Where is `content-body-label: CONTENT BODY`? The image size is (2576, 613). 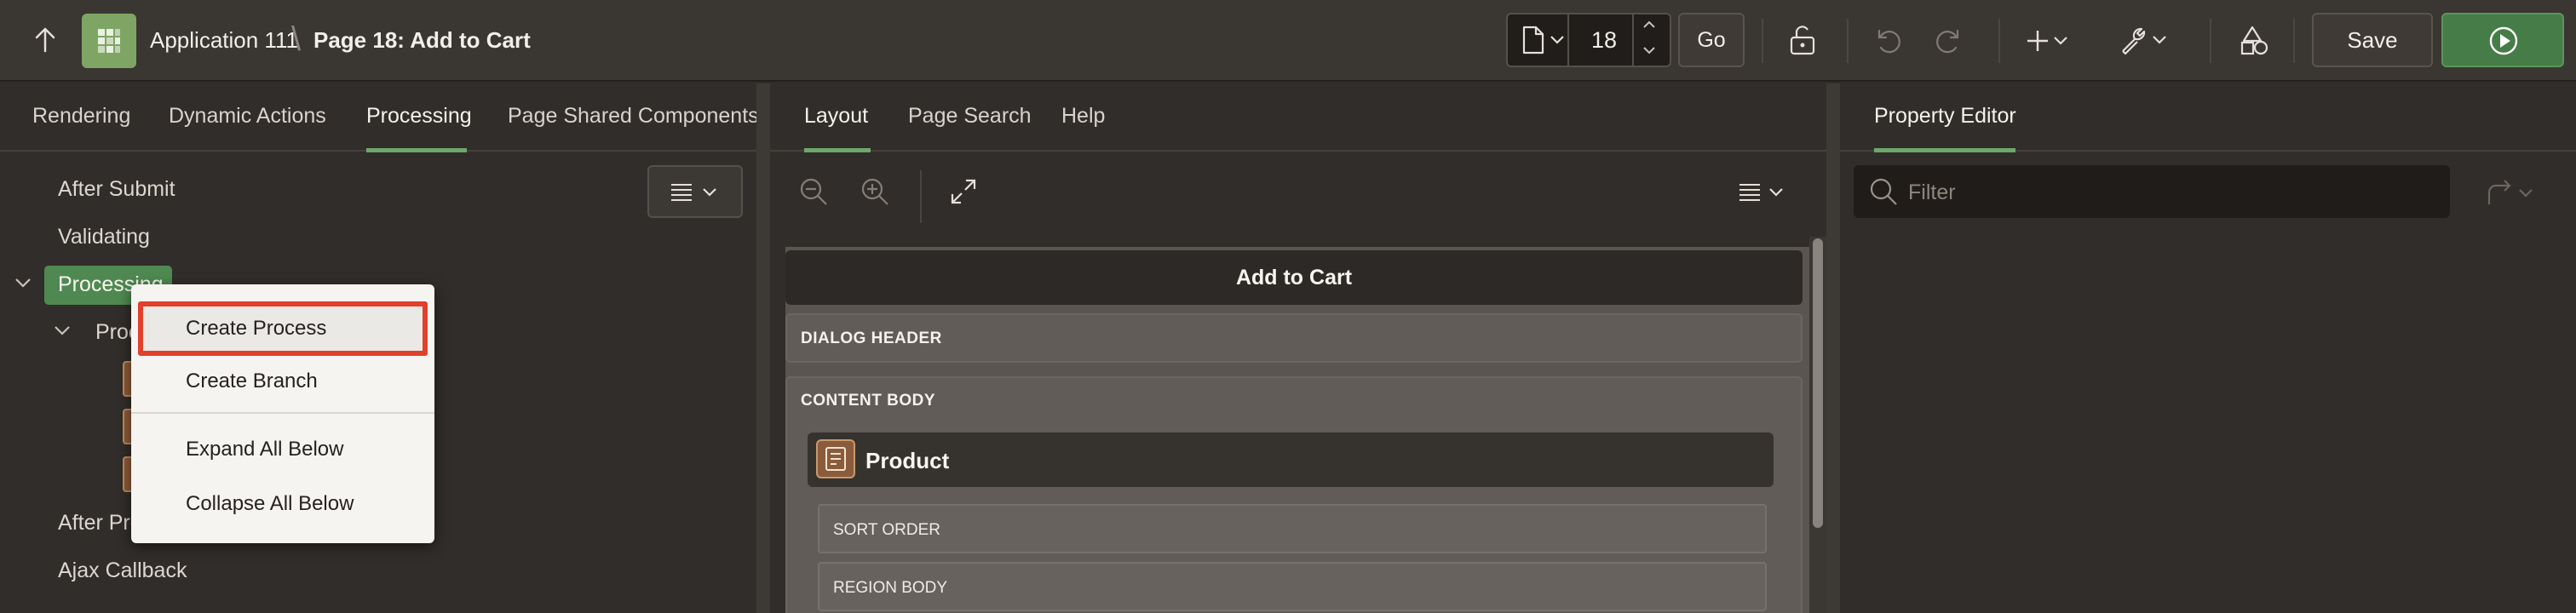 content-body-label: CONTENT BODY is located at coordinates (868, 401).